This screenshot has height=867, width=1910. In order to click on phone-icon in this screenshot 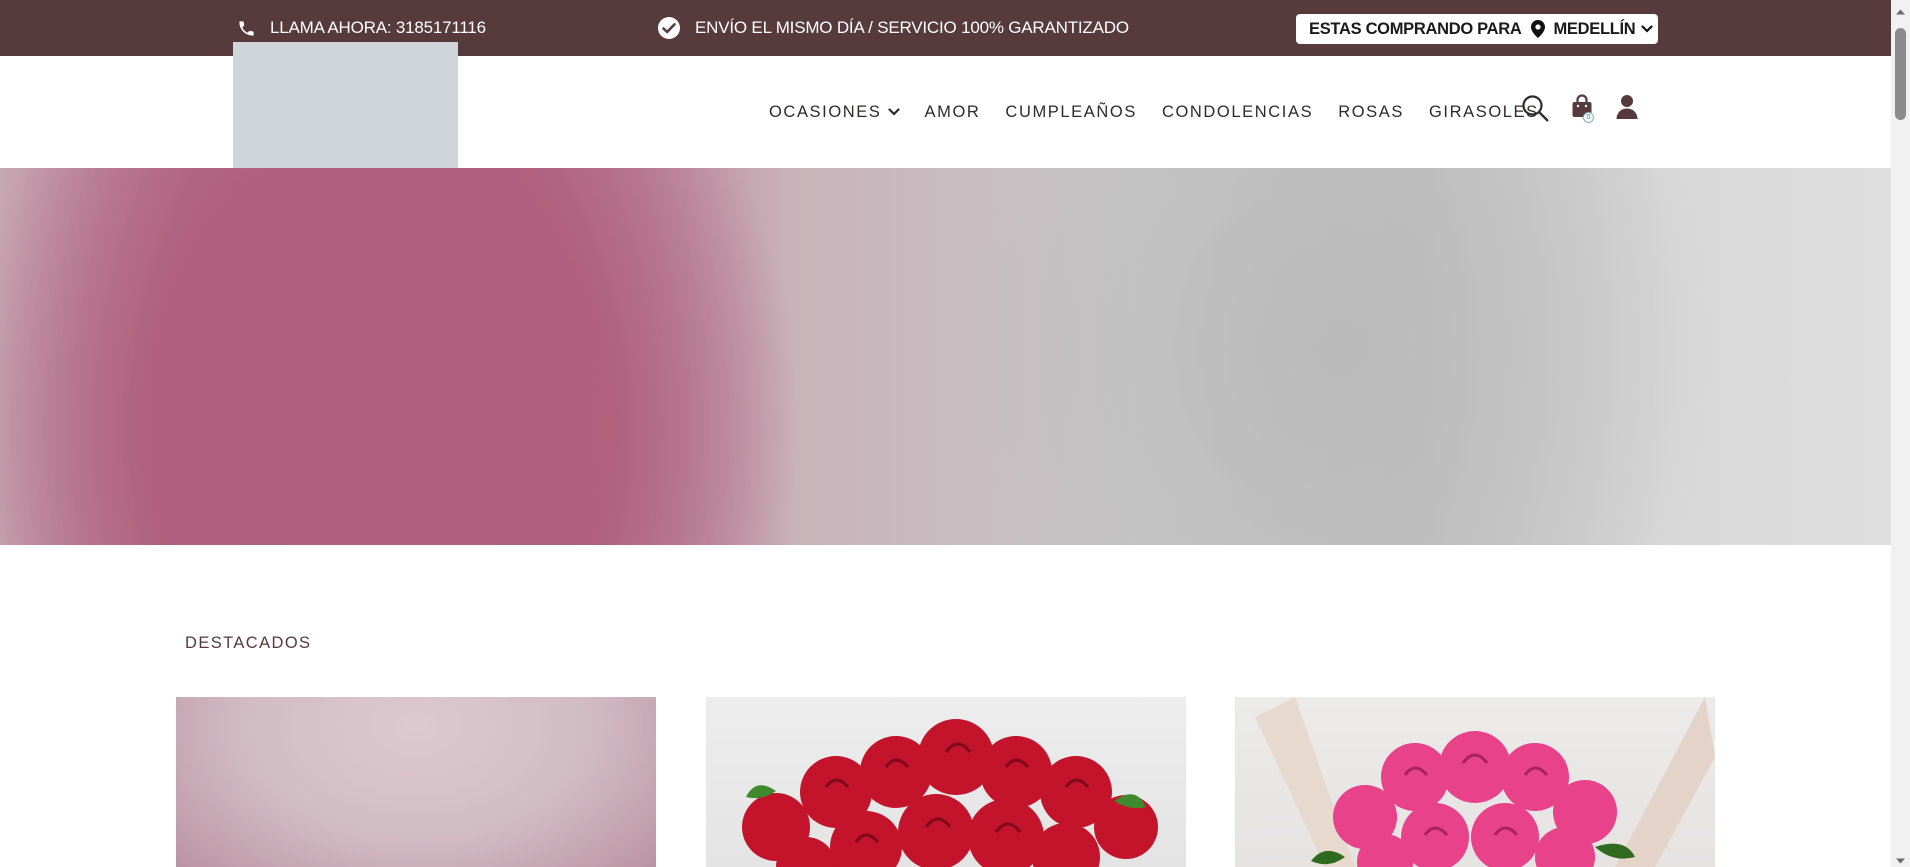, I will do `click(246, 28)`.